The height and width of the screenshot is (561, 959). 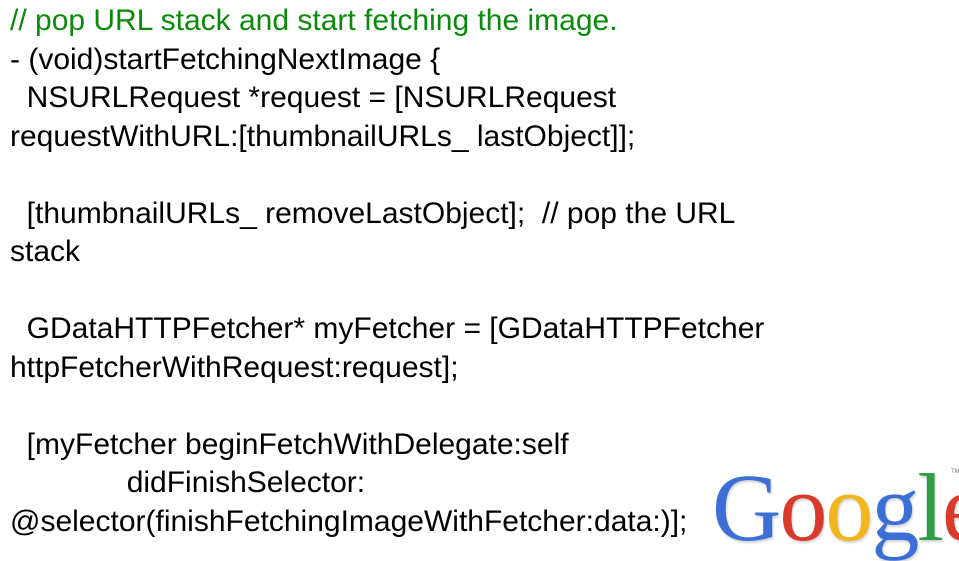 I want to click on code-line: NSURLRequest *request = [NSURLRequest, so click(x=313, y=97).